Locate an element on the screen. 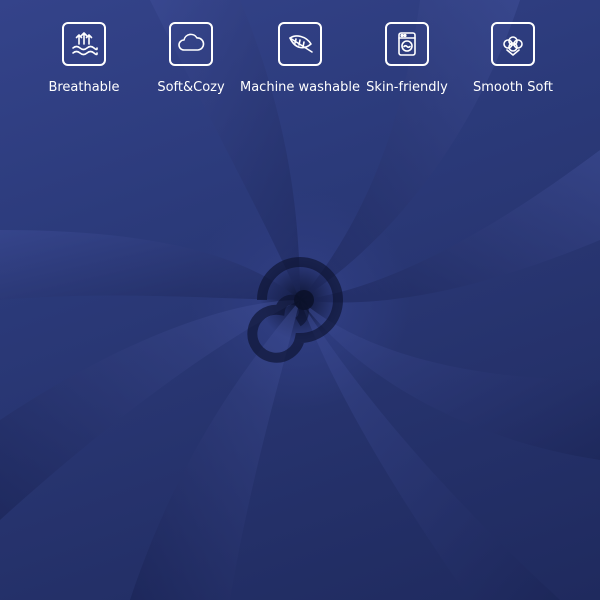  feature-label: Soft&Cozy is located at coordinates (191, 87).